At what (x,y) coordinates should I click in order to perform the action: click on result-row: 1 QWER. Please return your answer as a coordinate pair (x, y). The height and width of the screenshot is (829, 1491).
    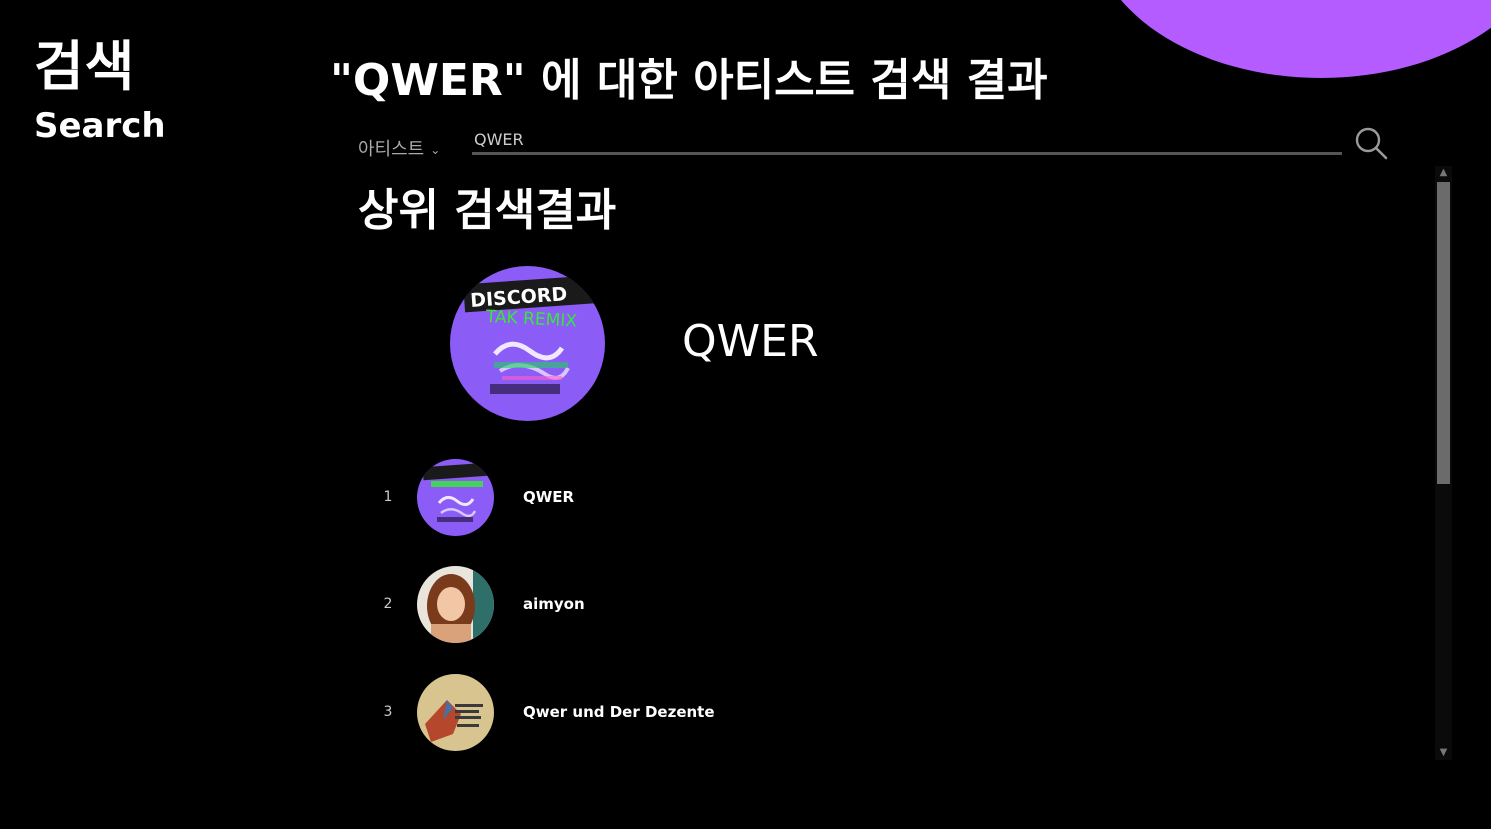
    Looking at the image, I should click on (680, 498).